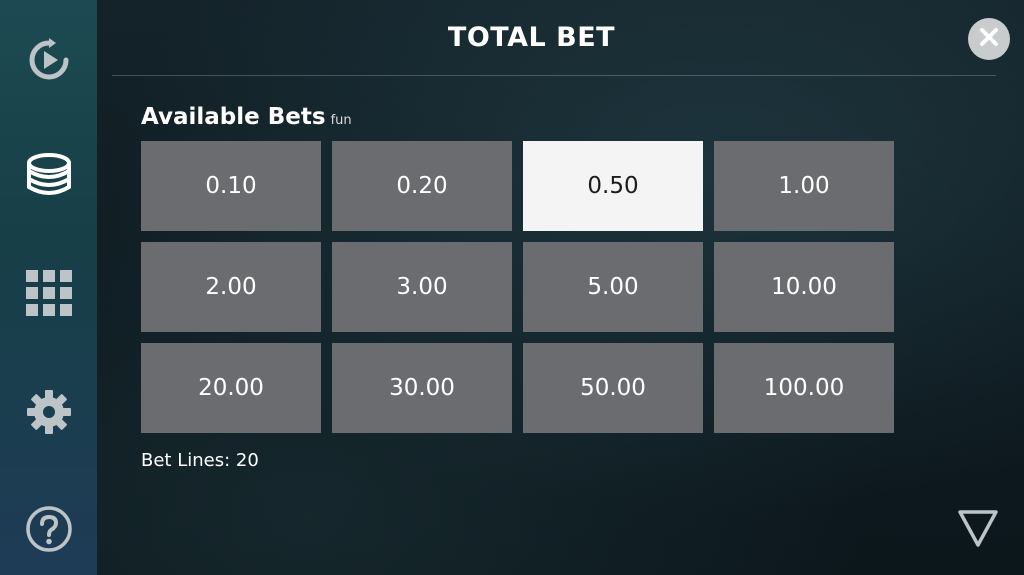 The height and width of the screenshot is (575, 1024). What do you see at coordinates (422, 287) in the screenshot?
I see `bet-option: 3.00` at bounding box center [422, 287].